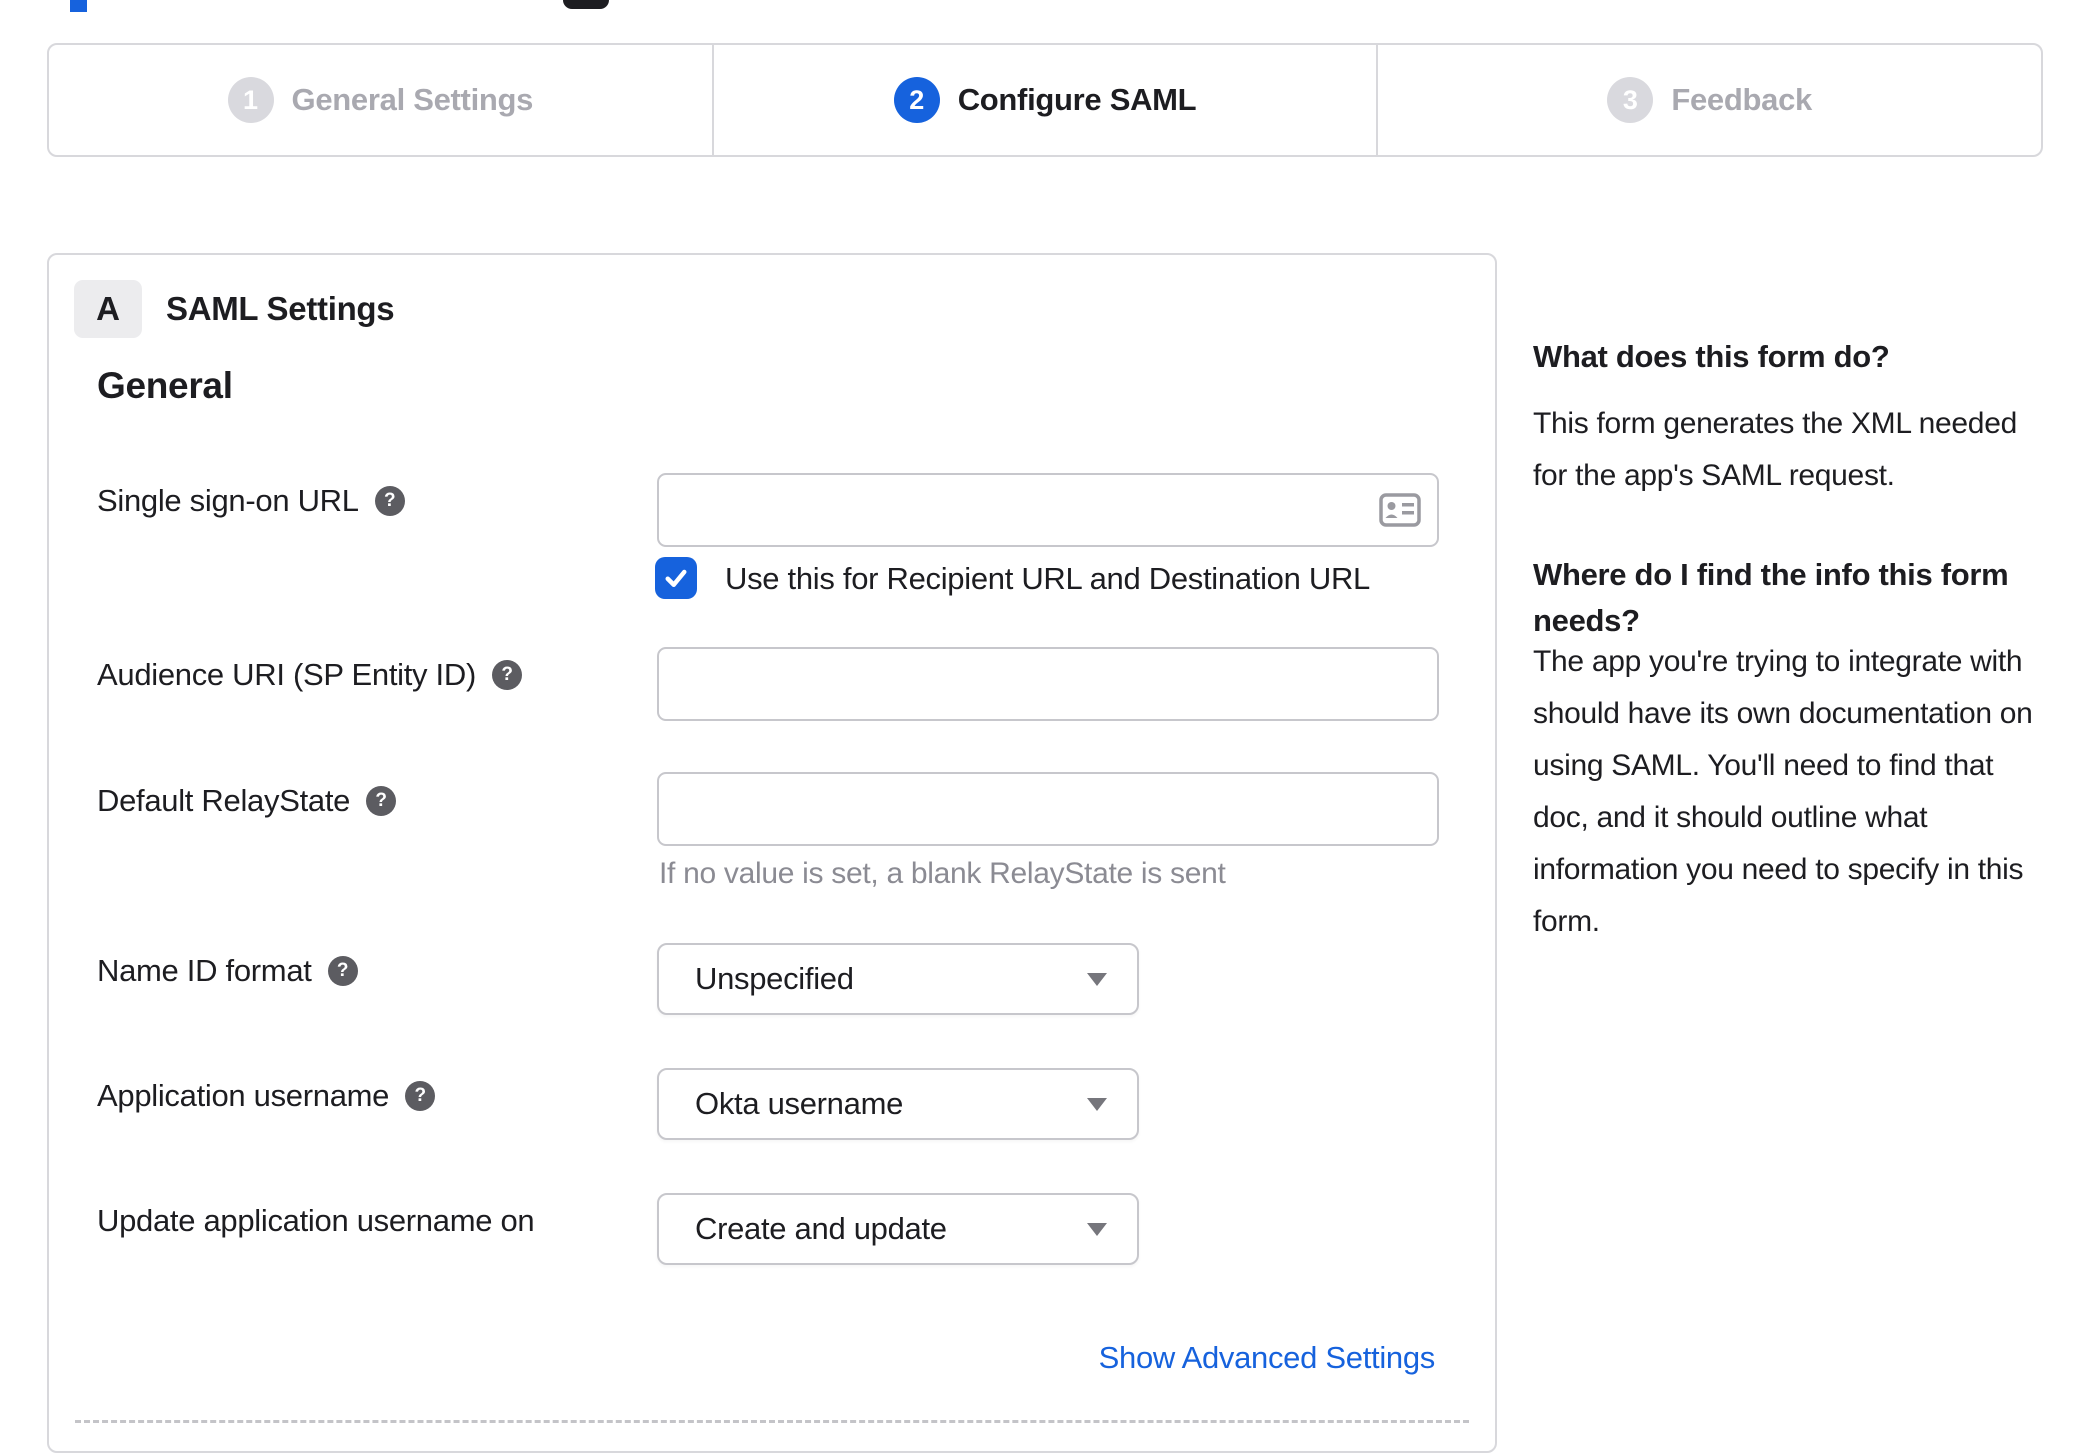  What do you see at coordinates (204, 970) in the screenshot?
I see `nameid-format-label-text: Name ID format` at bounding box center [204, 970].